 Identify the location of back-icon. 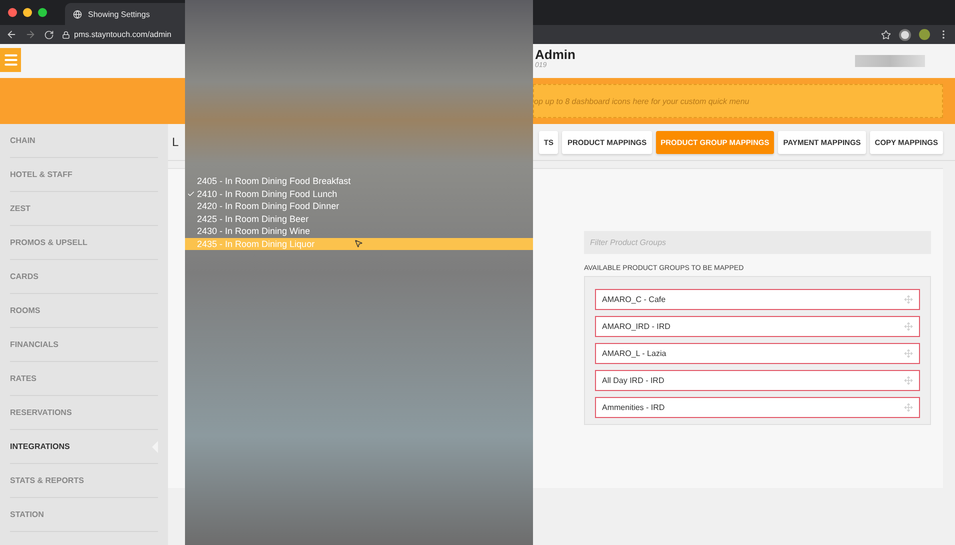
(11, 34).